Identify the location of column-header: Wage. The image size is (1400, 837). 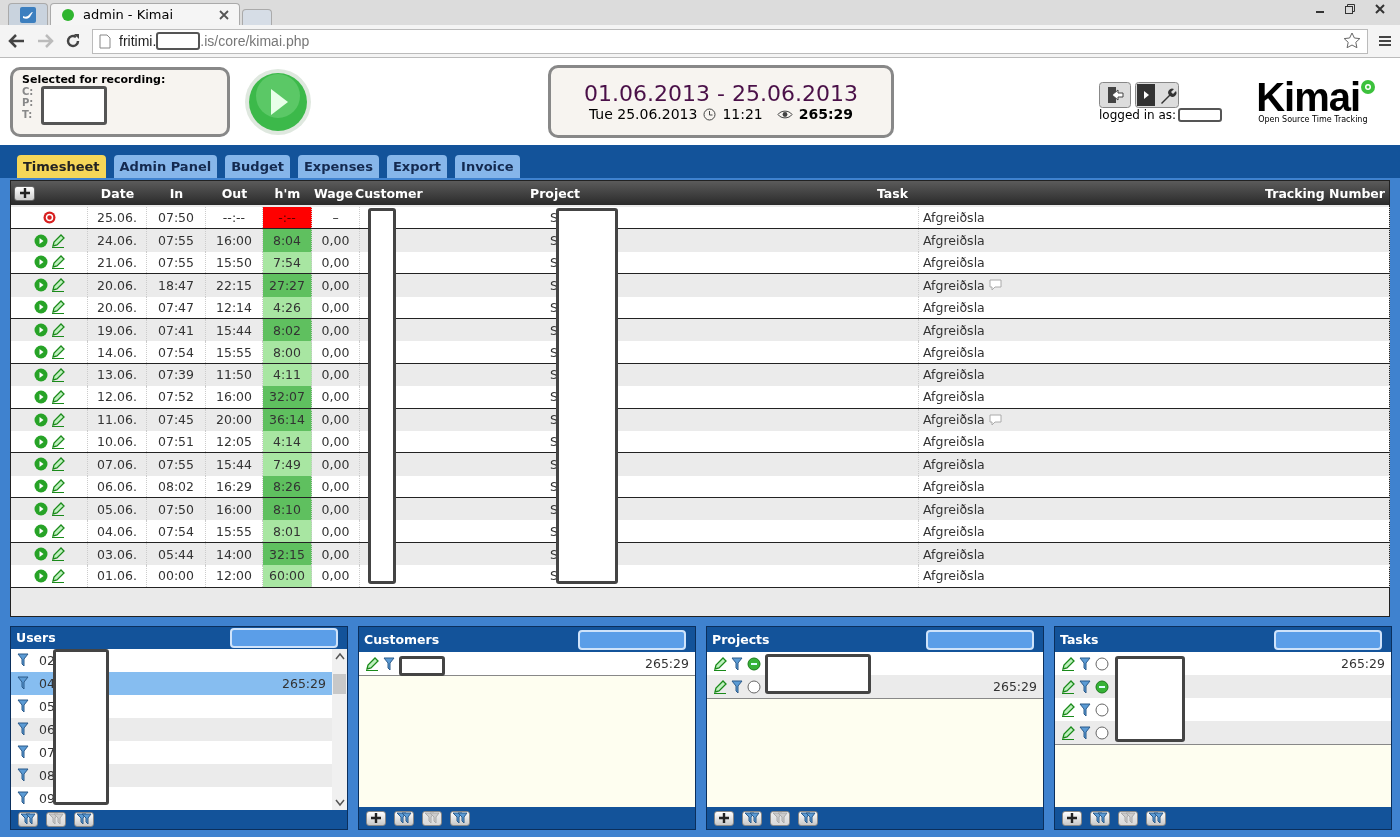
(333, 193).